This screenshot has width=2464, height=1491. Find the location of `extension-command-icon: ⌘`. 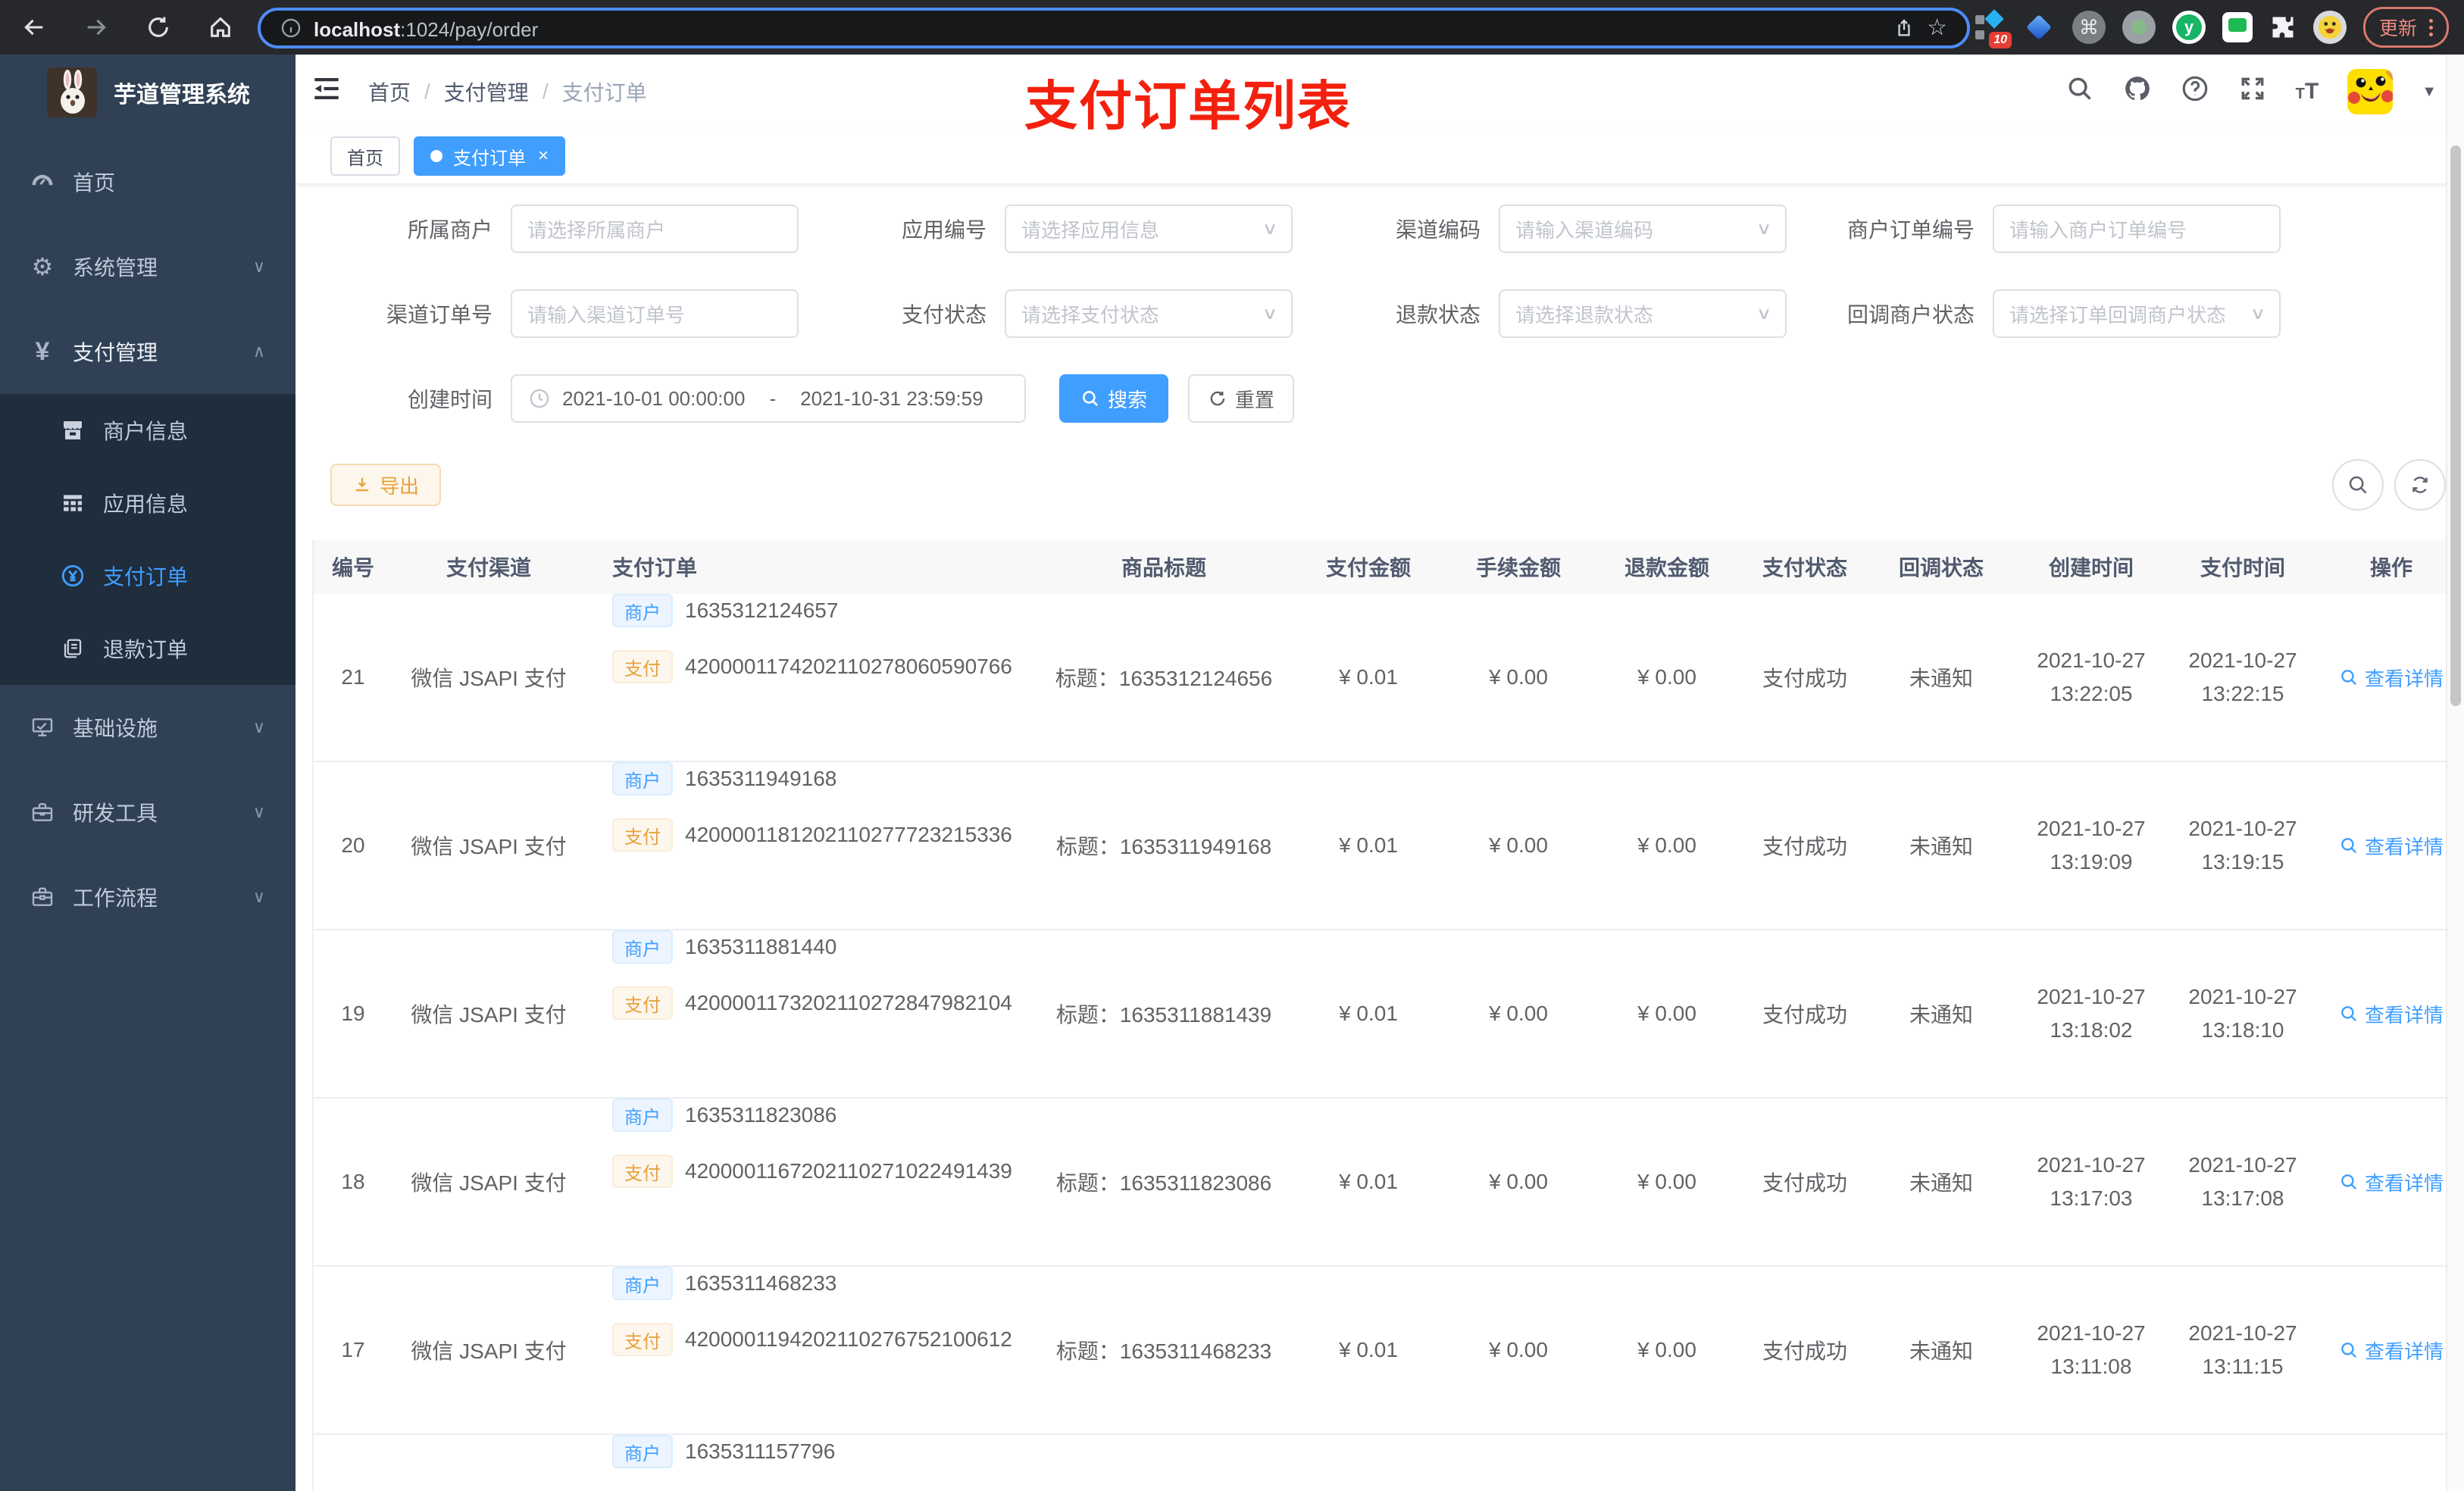

extension-command-icon: ⌘ is located at coordinates (2089, 27).